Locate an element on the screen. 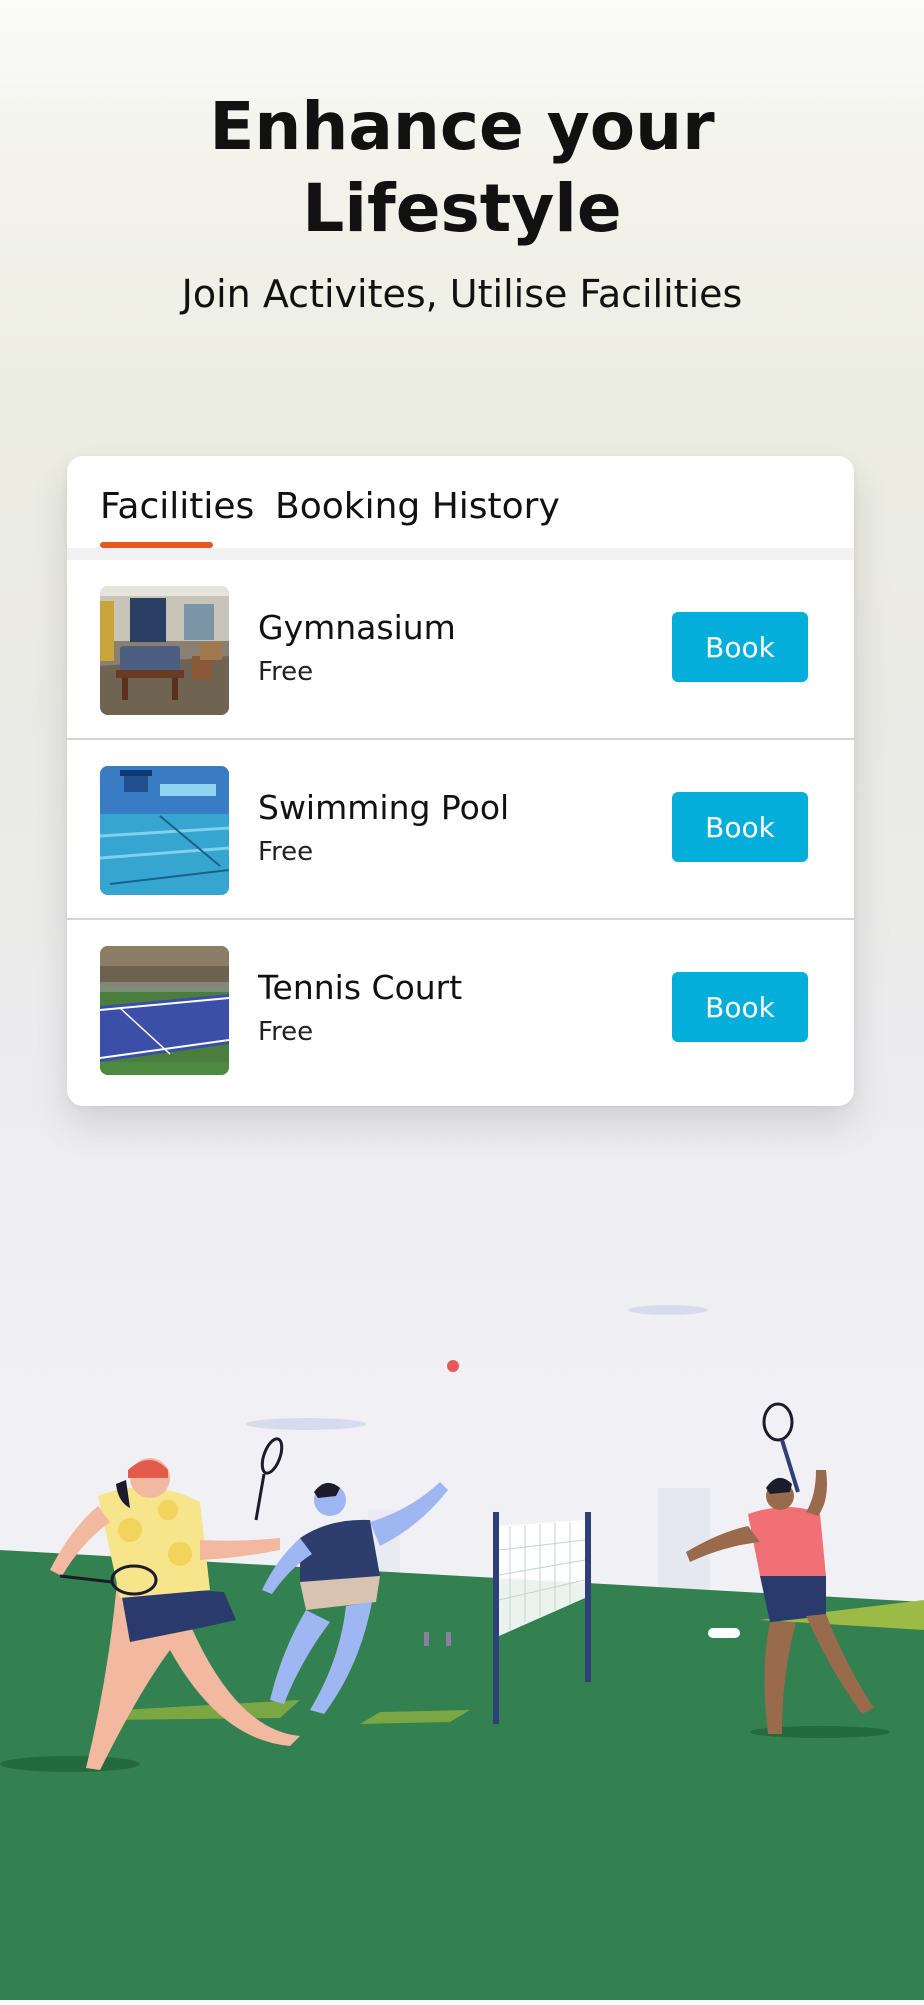 The image size is (924, 2005). tab-divider is located at coordinates (460, 554).